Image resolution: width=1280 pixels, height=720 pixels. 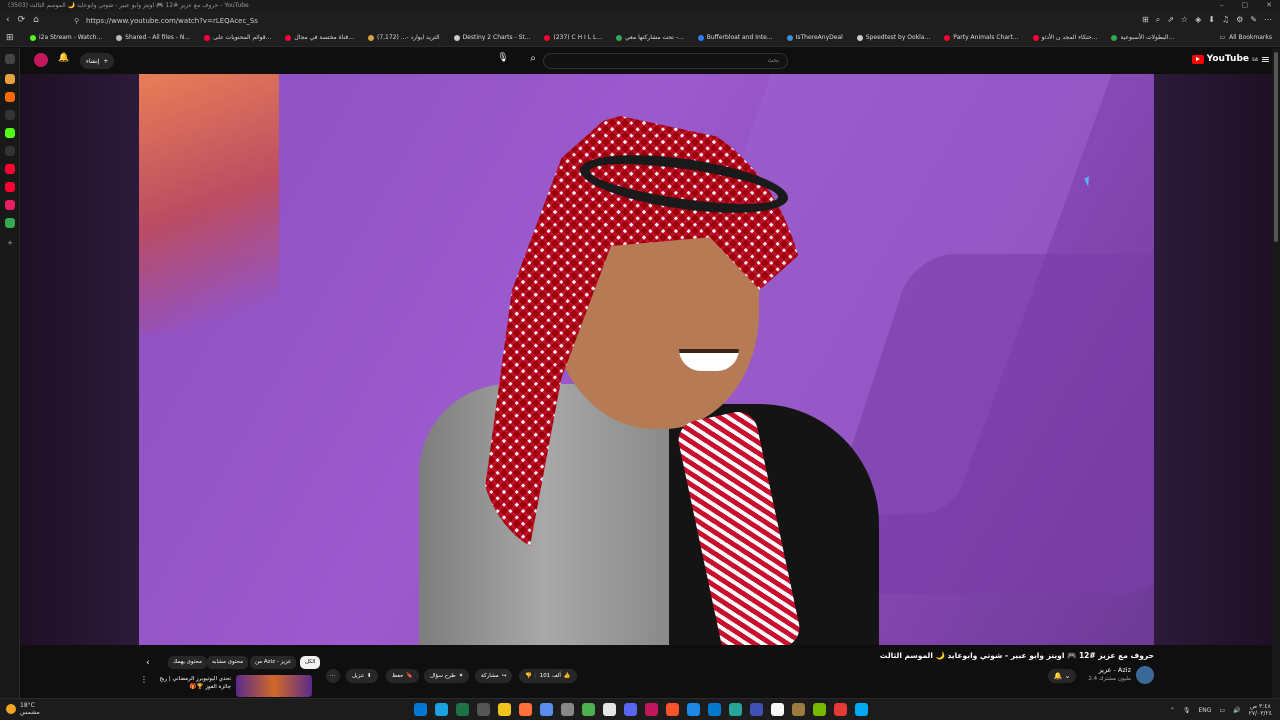 What do you see at coordinates (1172, 710) in the screenshot?
I see `tray-chevron-icon: ⌃` at bounding box center [1172, 710].